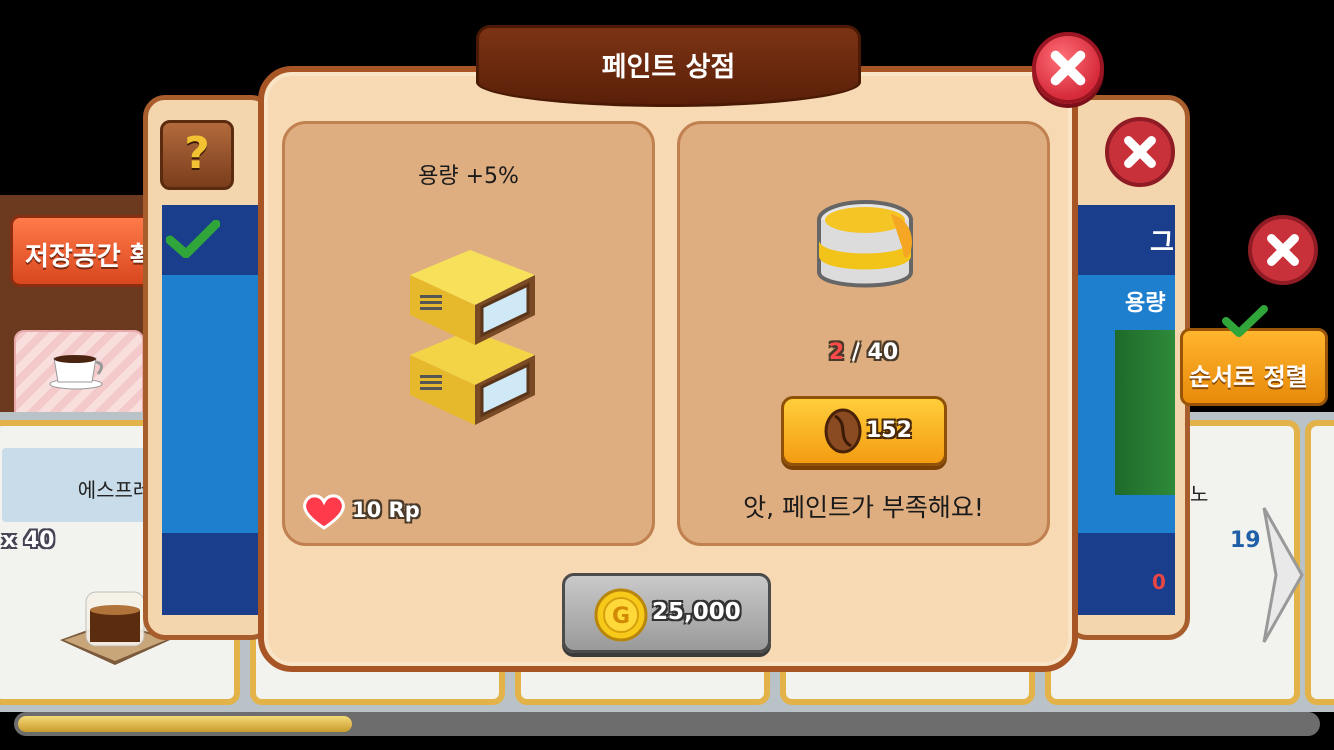  I want to click on coffee-cup-icon, so click(76, 372).